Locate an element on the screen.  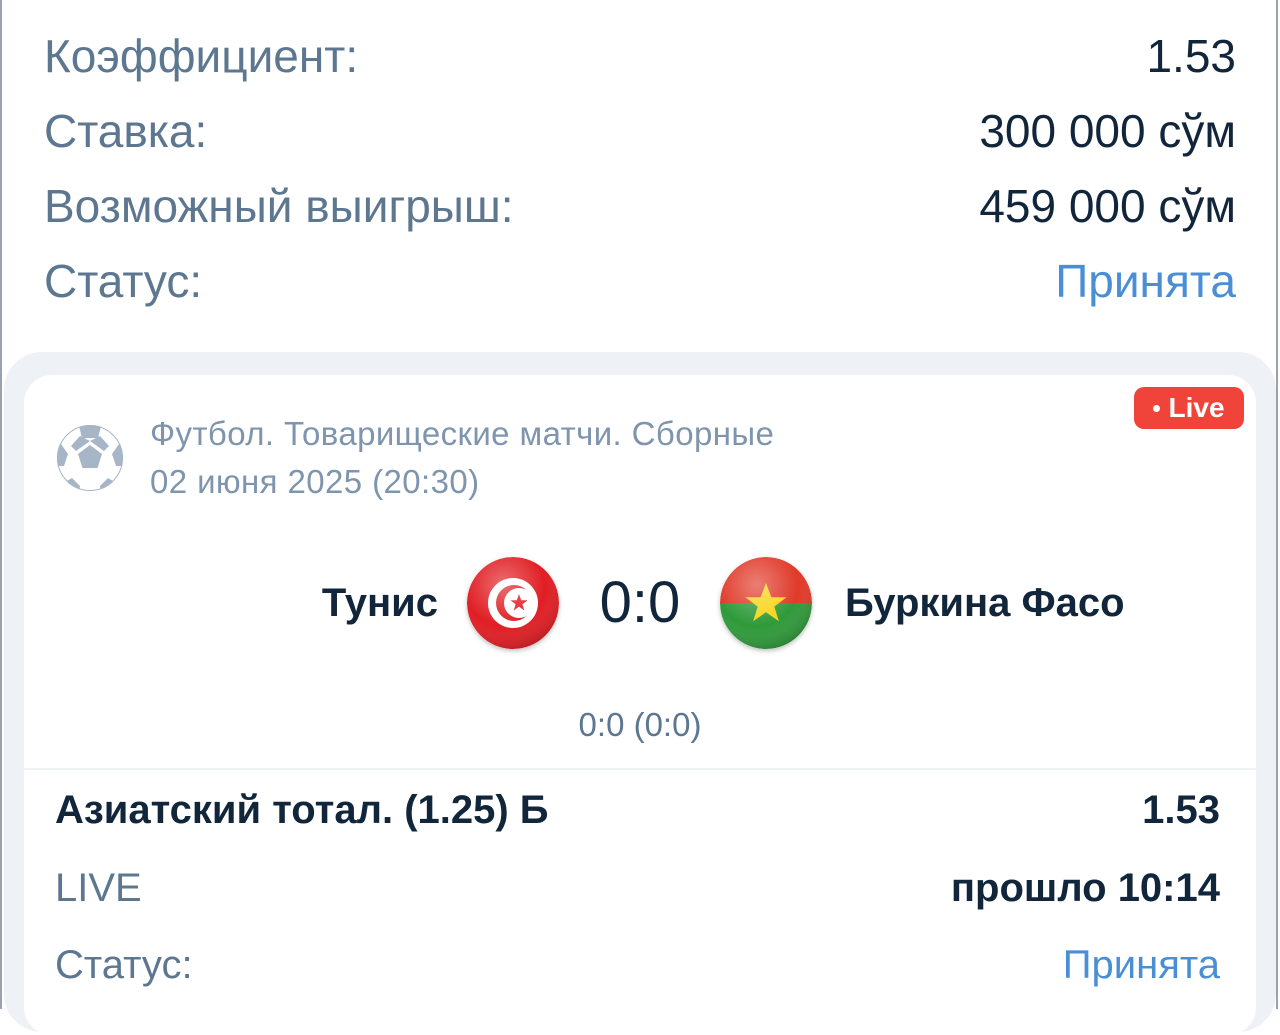
odds-label: Коэффициент: is located at coordinates (201, 56).